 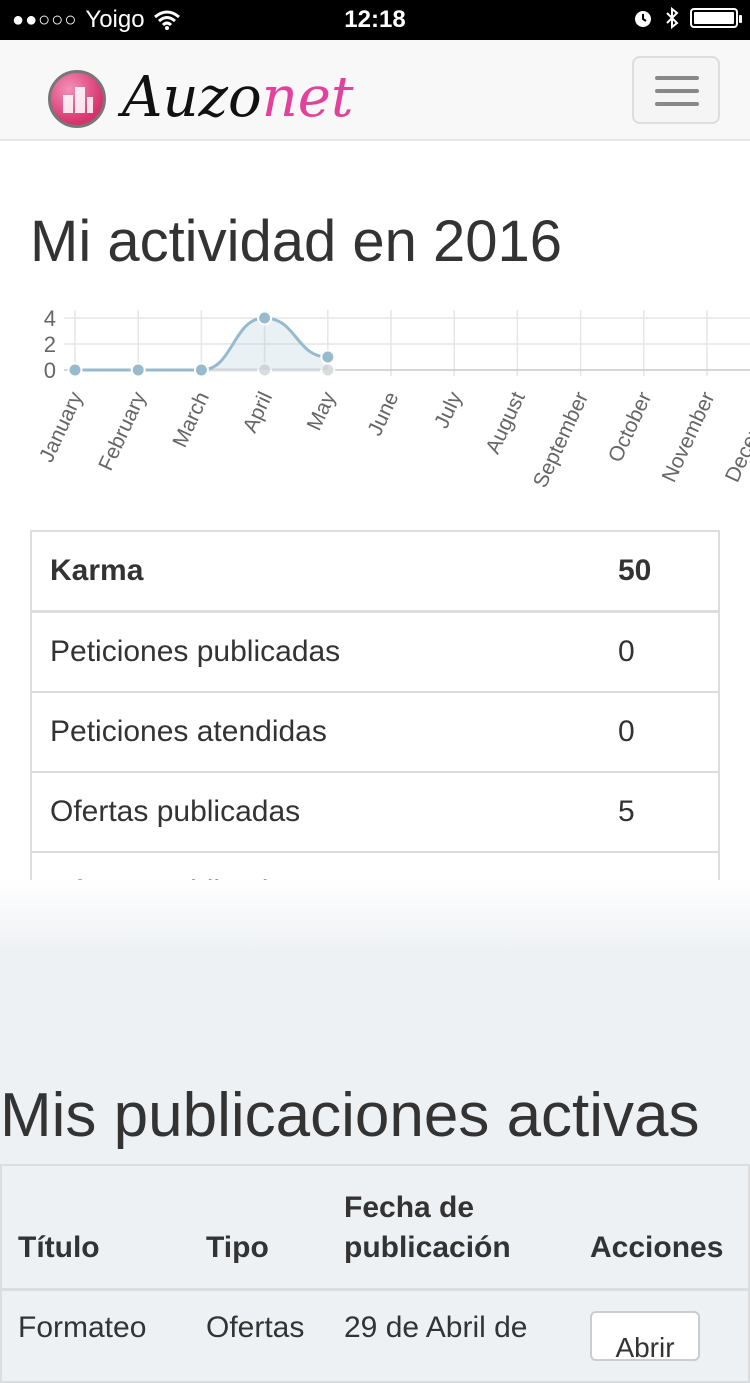 What do you see at coordinates (192, 97) in the screenshot?
I see `logo-text-part1: Auzo` at bounding box center [192, 97].